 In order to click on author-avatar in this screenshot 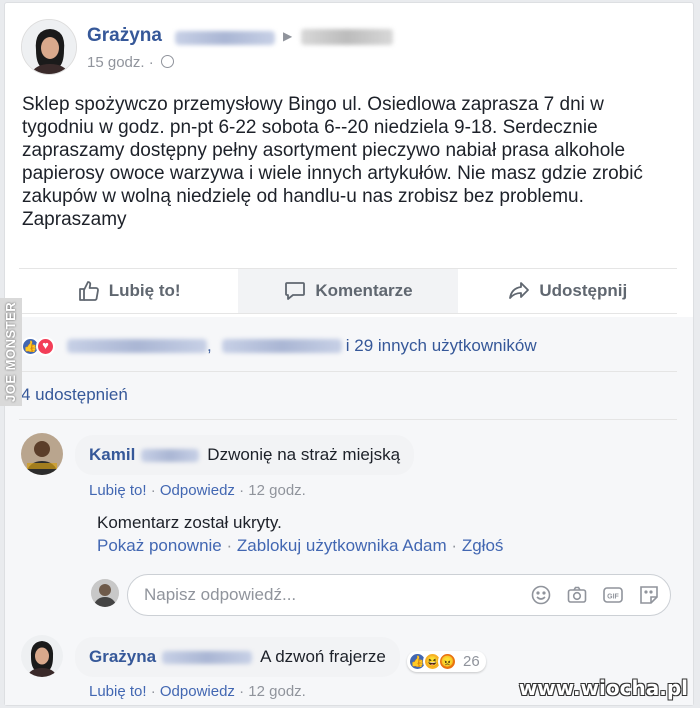, I will do `click(49, 47)`.